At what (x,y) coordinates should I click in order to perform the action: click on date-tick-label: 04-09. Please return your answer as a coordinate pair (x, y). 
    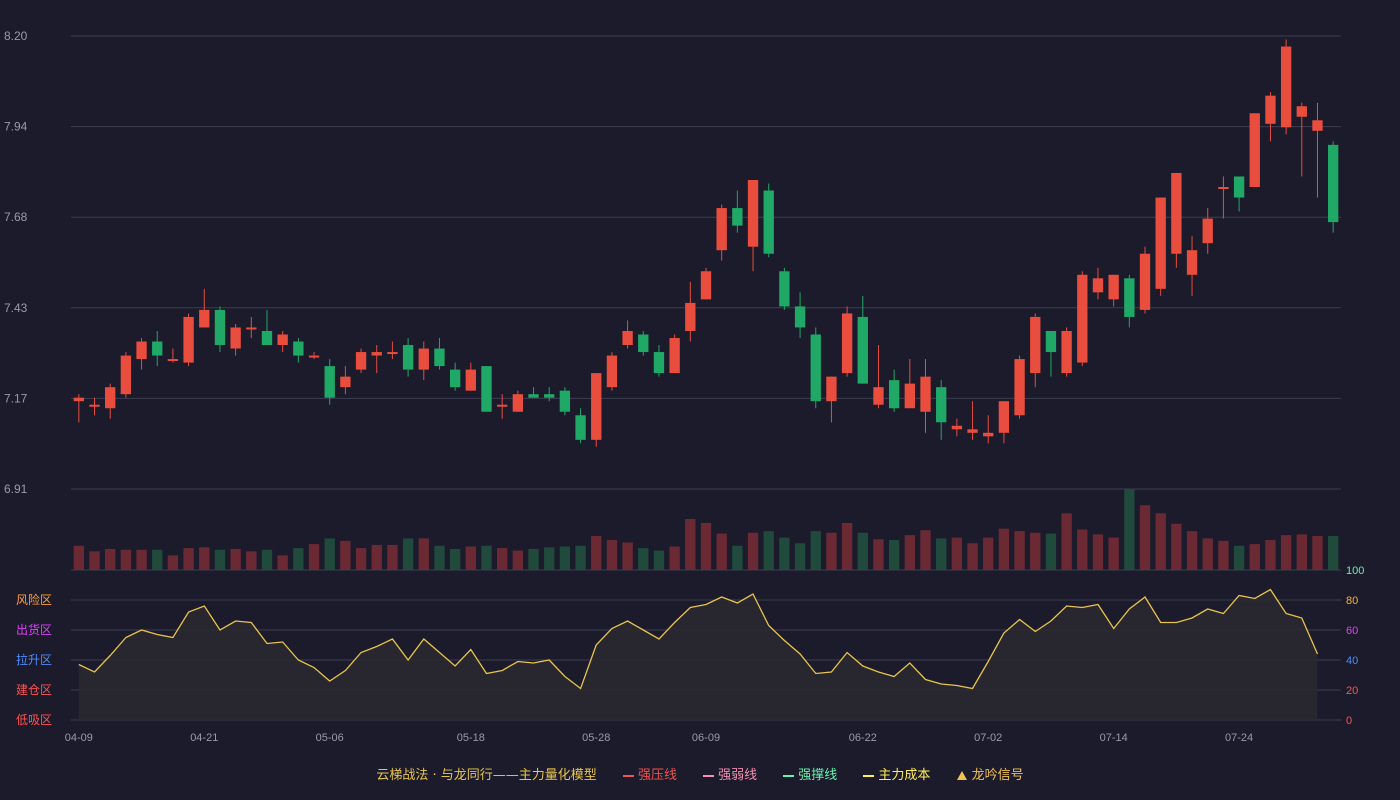
    Looking at the image, I should click on (79, 738).